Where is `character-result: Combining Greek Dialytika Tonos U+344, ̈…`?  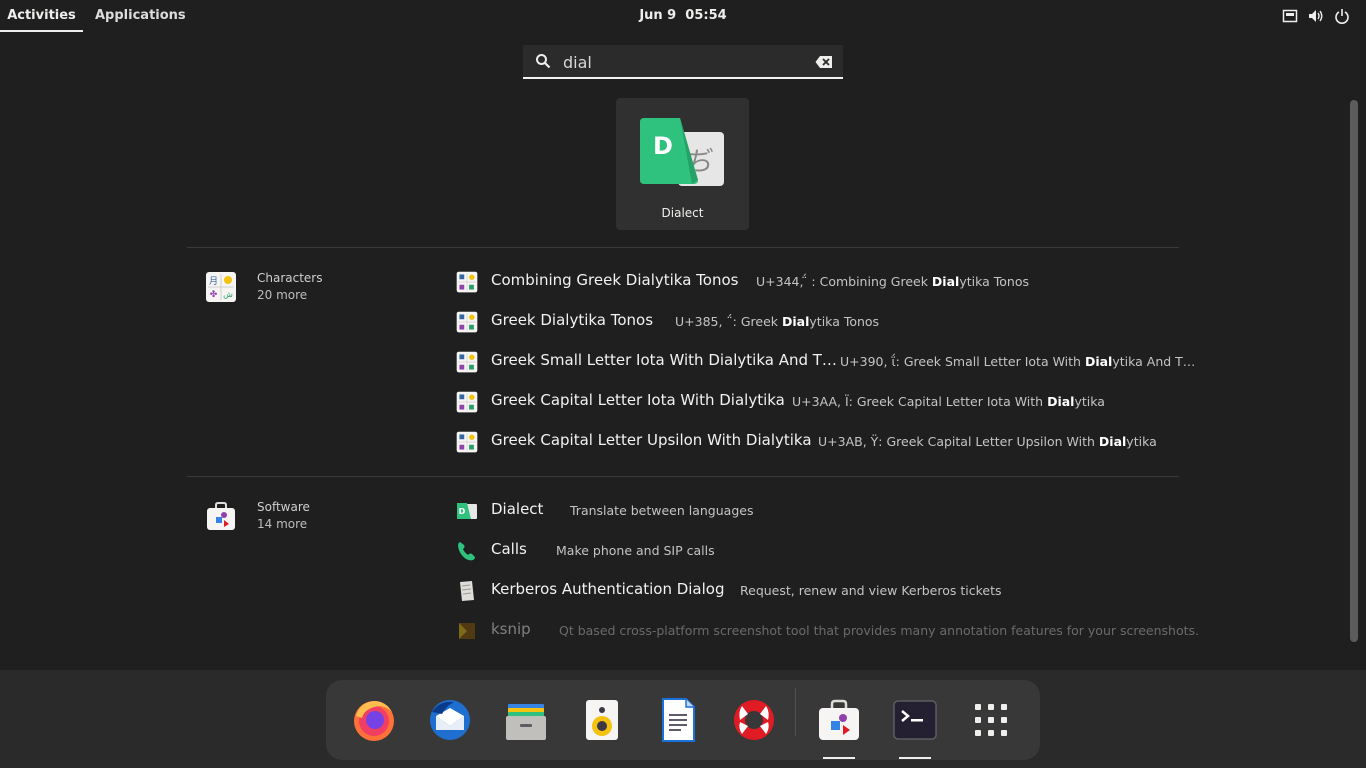
character-result: Combining Greek Dialytika Tonos U+344, ̈… is located at coordinates (816, 281).